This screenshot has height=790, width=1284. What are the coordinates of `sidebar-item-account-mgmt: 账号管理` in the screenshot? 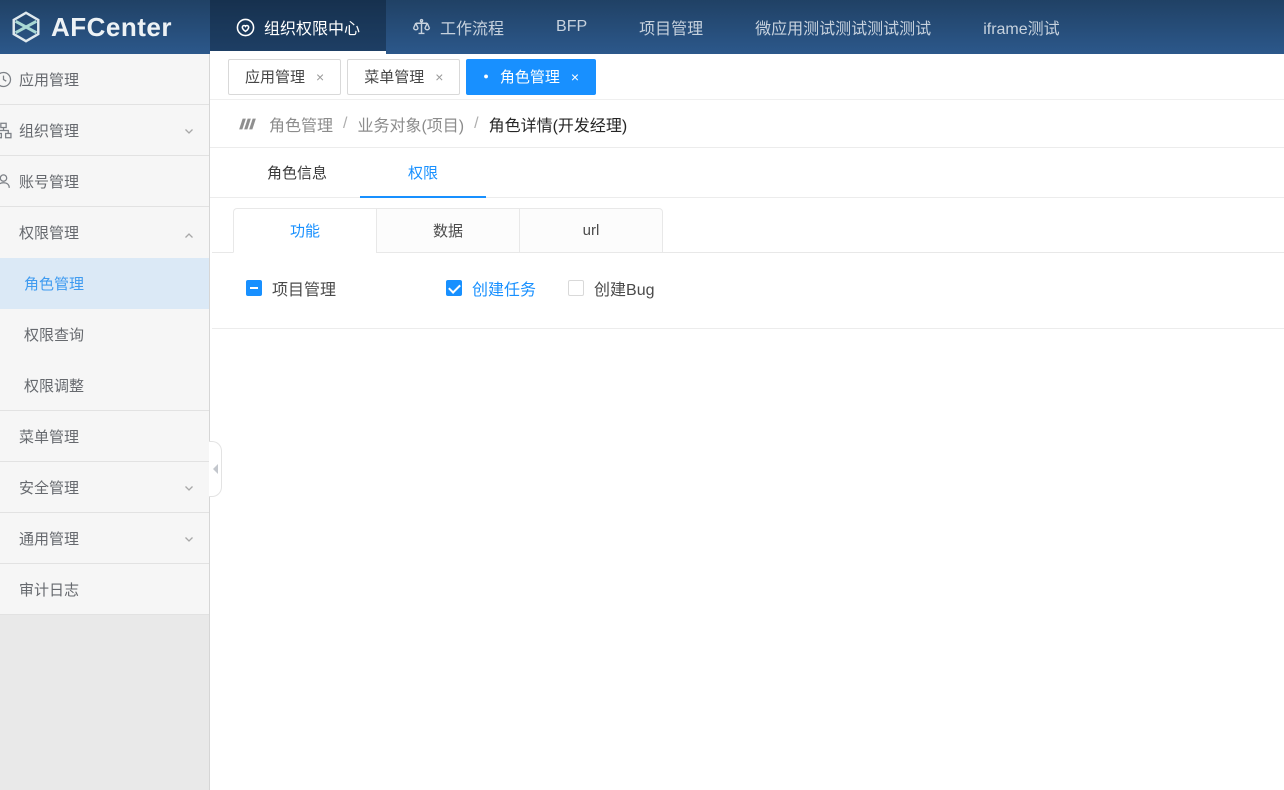 It's located at (104, 181).